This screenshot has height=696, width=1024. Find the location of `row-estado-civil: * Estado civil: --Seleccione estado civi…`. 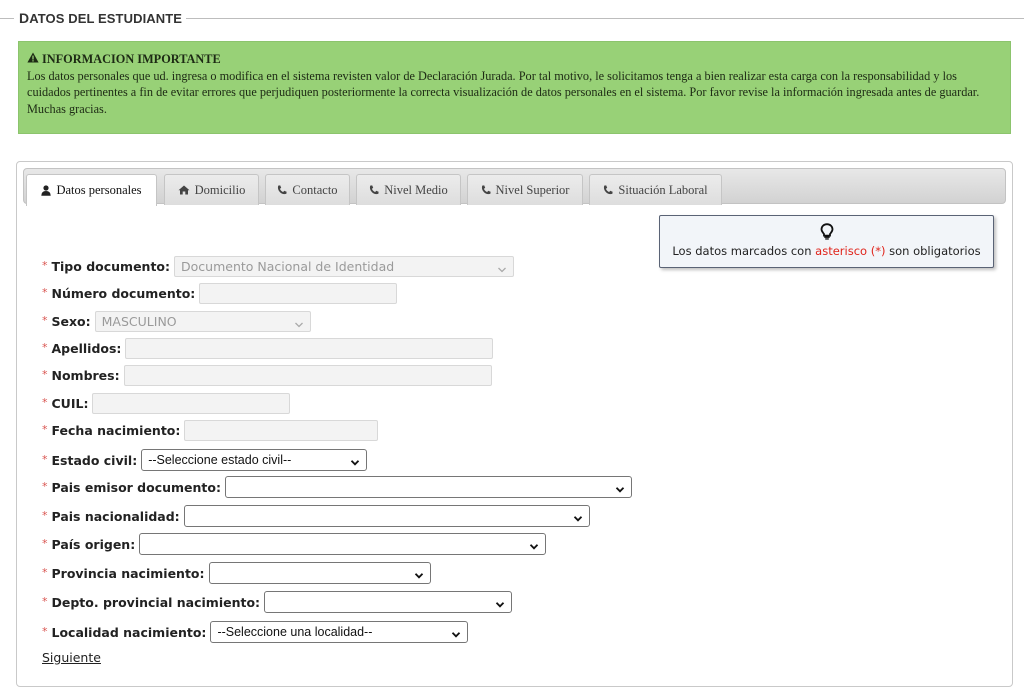

row-estado-civil: * Estado civil: --Seleccione estado civi… is located at coordinates (205, 460).